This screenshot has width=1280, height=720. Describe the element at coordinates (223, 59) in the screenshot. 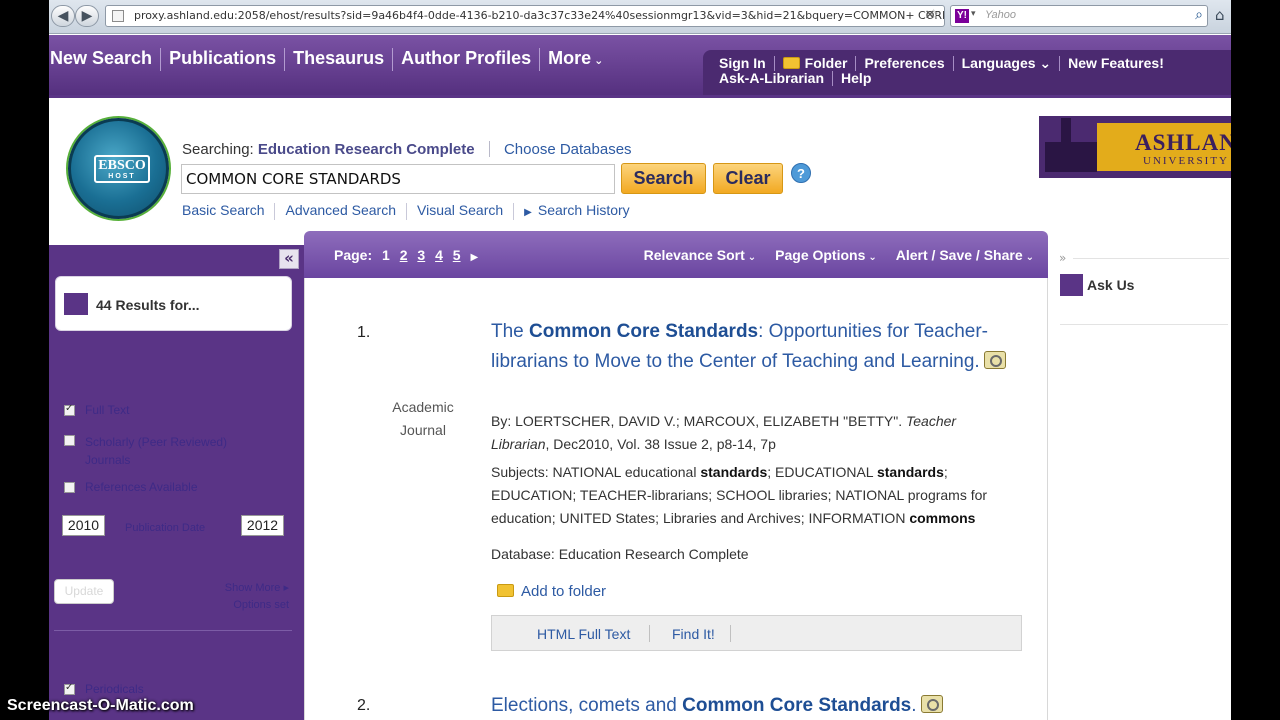

I see `nav-publications: Publications` at that location.